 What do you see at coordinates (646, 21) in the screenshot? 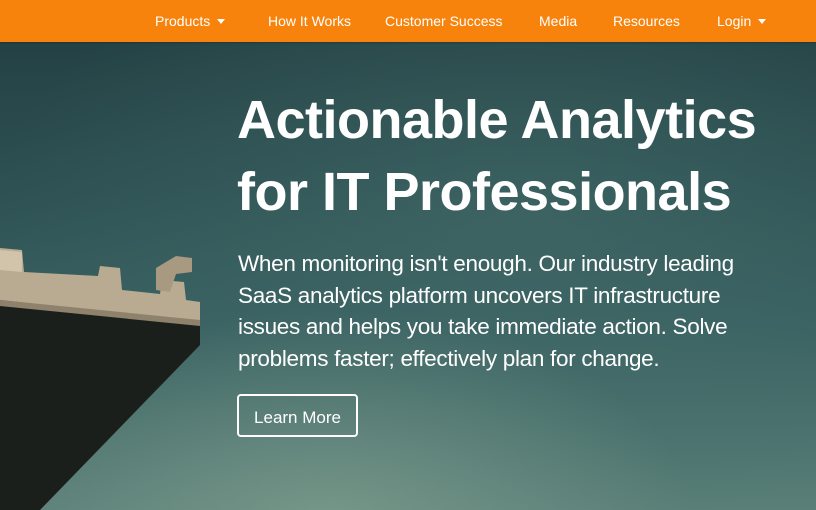
I see `nav-resources-link: Resources` at bounding box center [646, 21].